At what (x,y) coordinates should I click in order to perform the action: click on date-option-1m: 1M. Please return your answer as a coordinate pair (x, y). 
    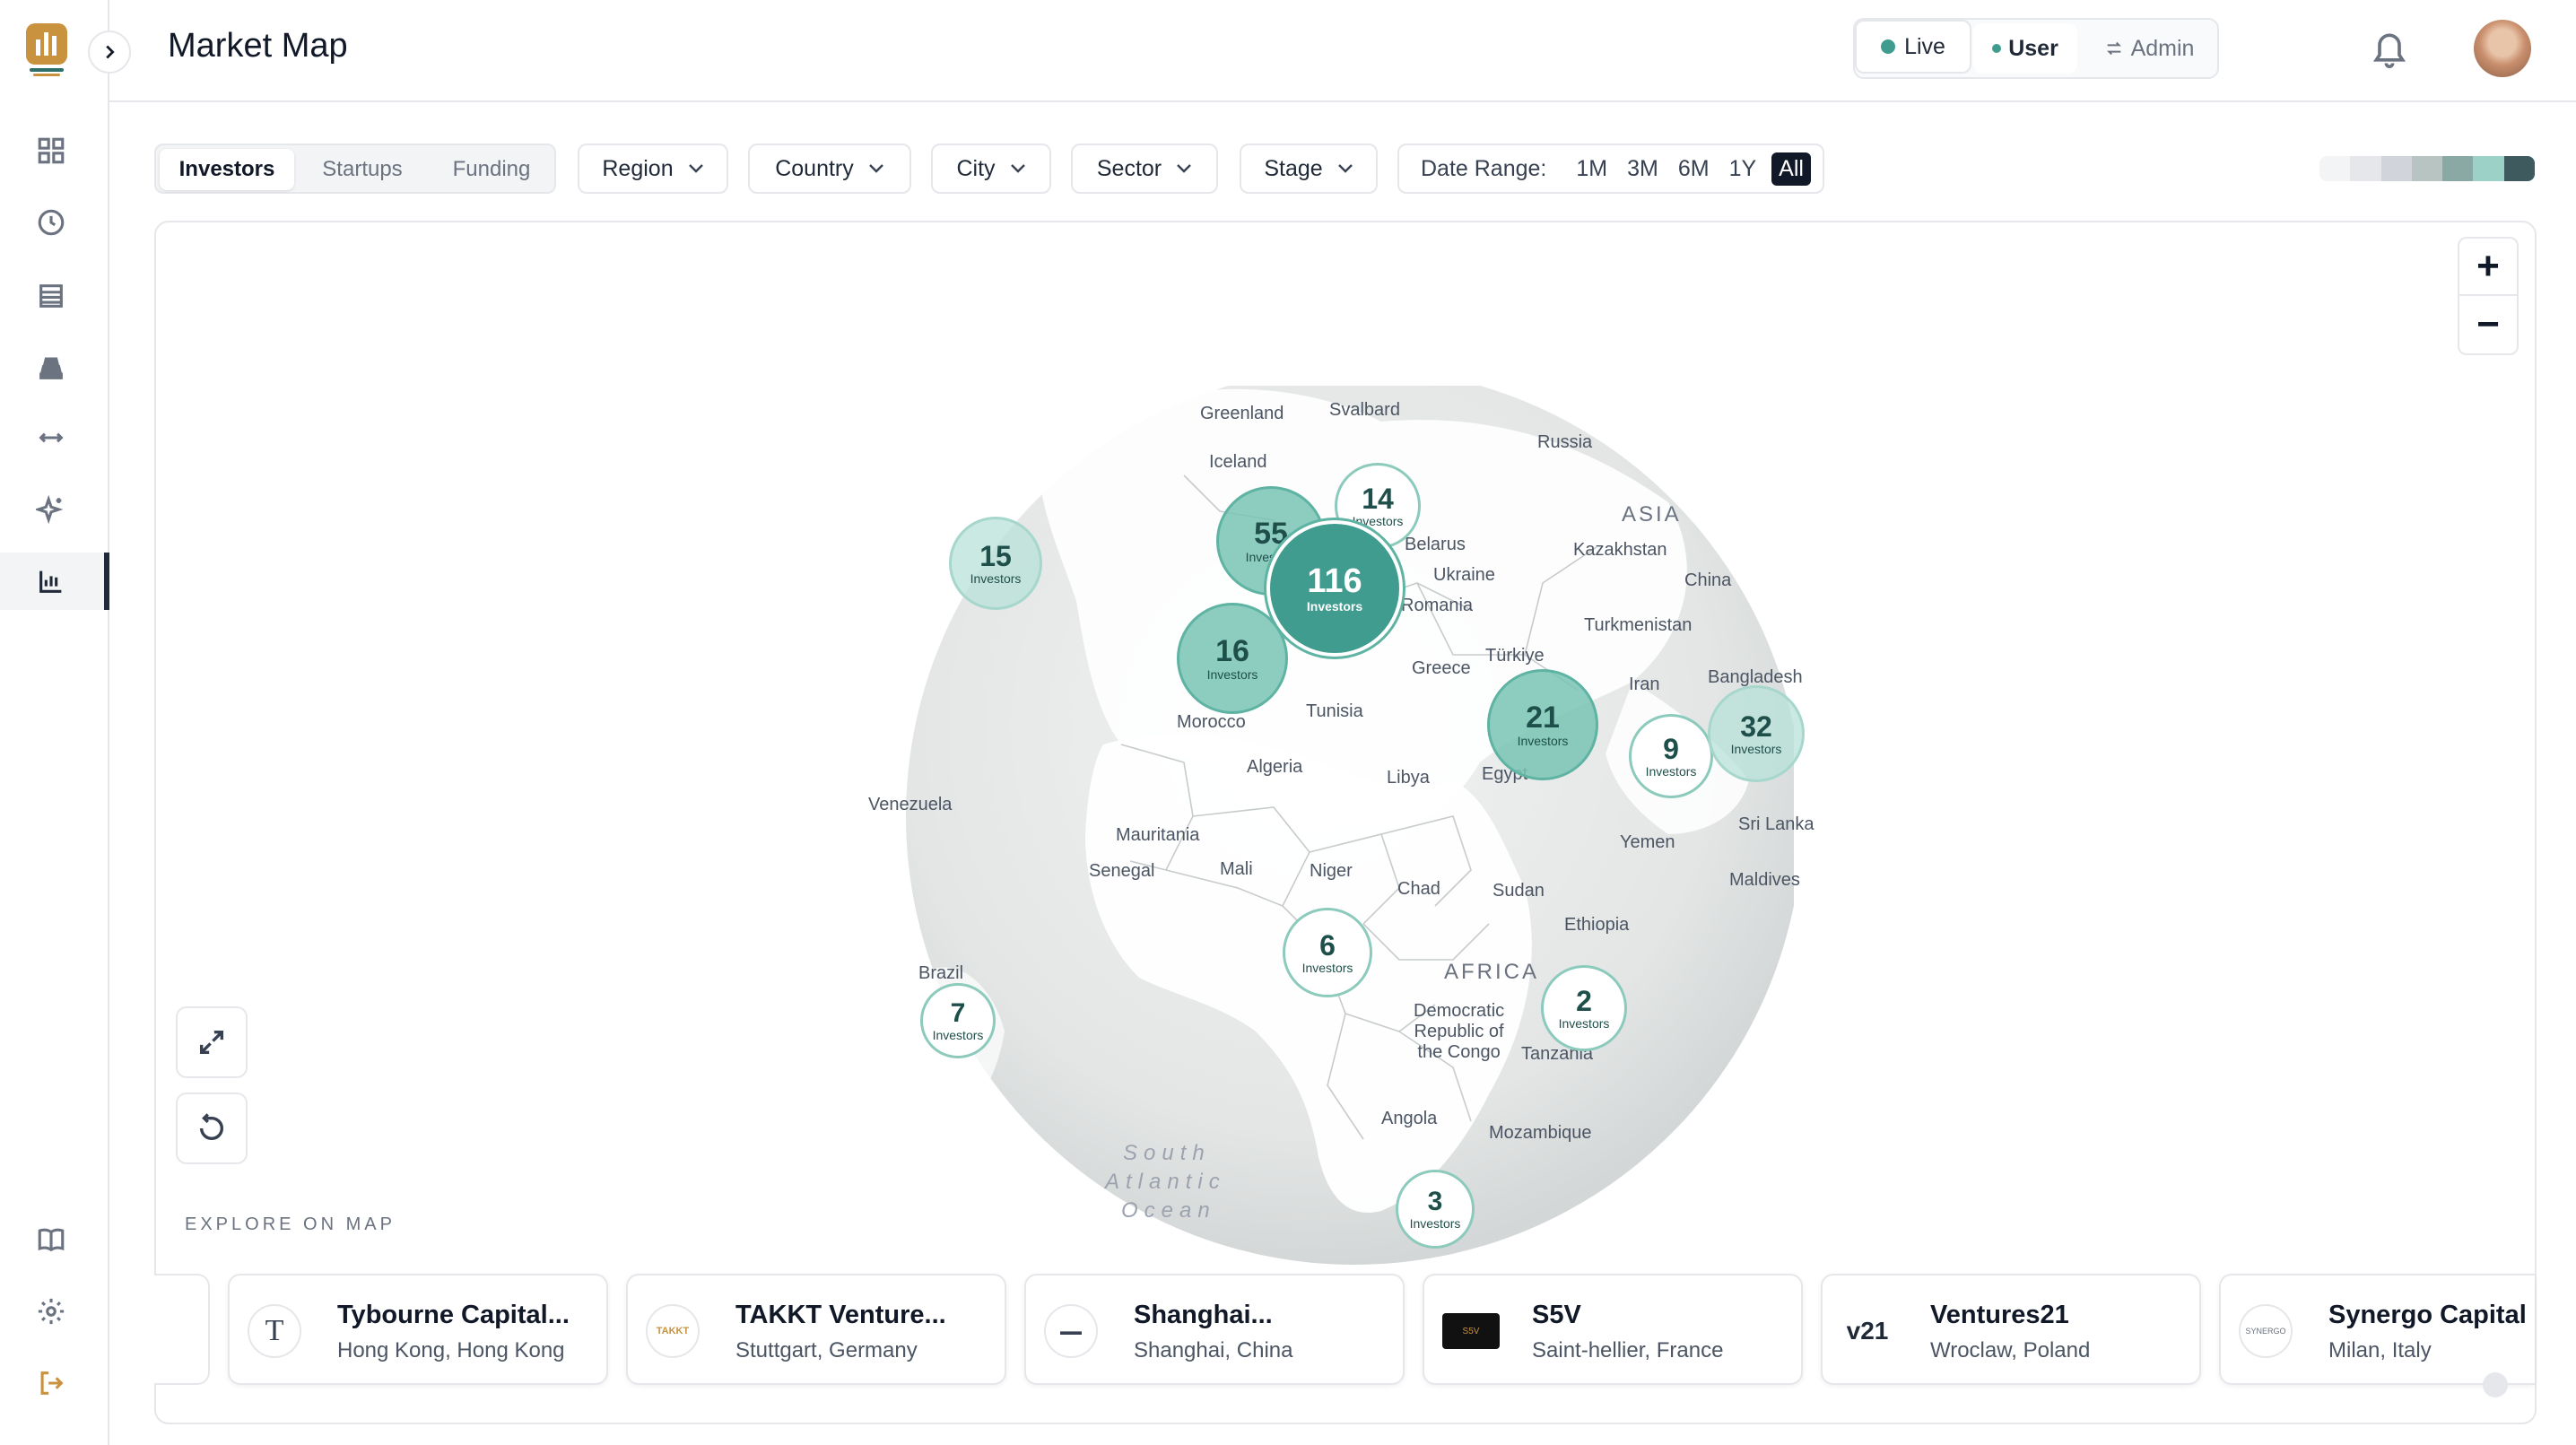
    Looking at the image, I should click on (1591, 169).